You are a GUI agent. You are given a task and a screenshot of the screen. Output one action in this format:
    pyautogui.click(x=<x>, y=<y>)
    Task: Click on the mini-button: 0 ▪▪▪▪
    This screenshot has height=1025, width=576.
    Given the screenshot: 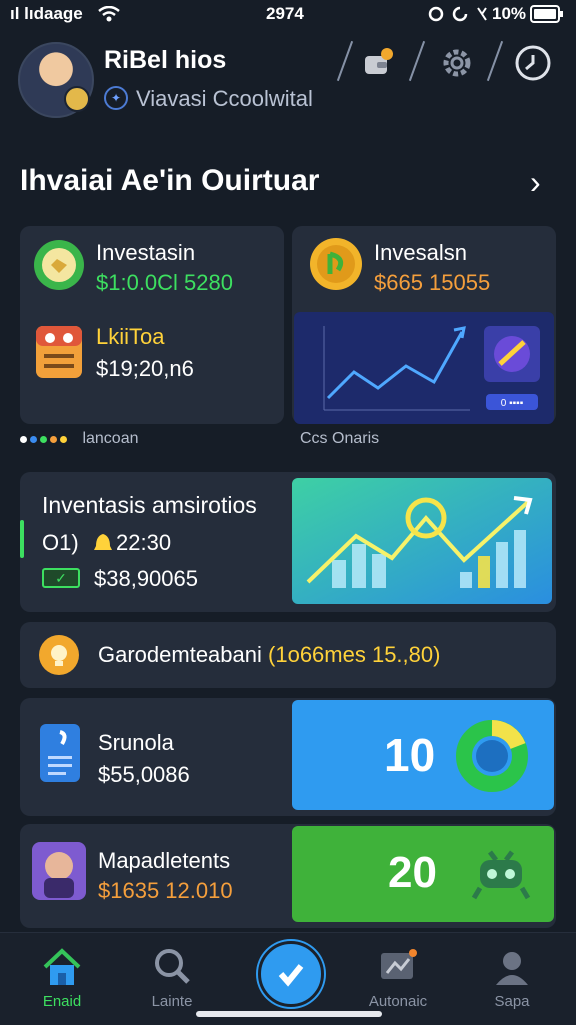 What is the action you would take?
    pyautogui.click(x=512, y=403)
    